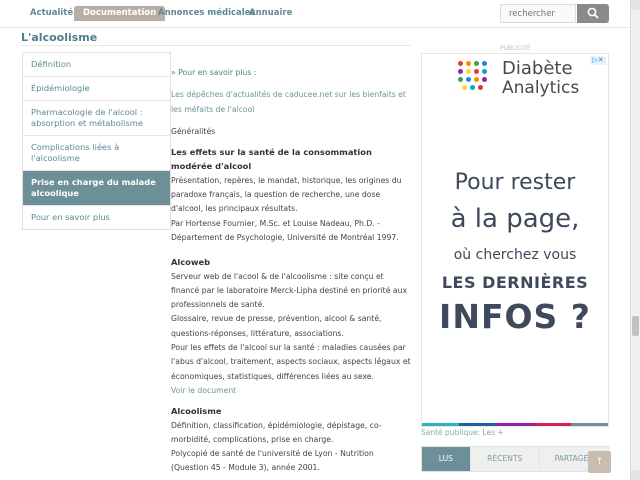 The height and width of the screenshot is (480, 640). I want to click on ad-choices-icon: ▷✕, so click(598, 60).